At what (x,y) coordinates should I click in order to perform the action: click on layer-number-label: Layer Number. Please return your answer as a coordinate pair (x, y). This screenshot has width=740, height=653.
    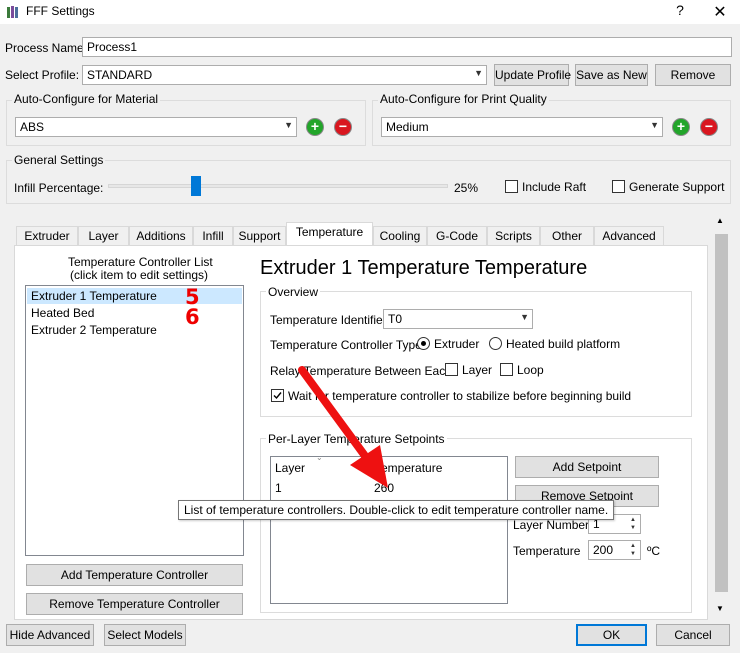
    Looking at the image, I should click on (551, 525).